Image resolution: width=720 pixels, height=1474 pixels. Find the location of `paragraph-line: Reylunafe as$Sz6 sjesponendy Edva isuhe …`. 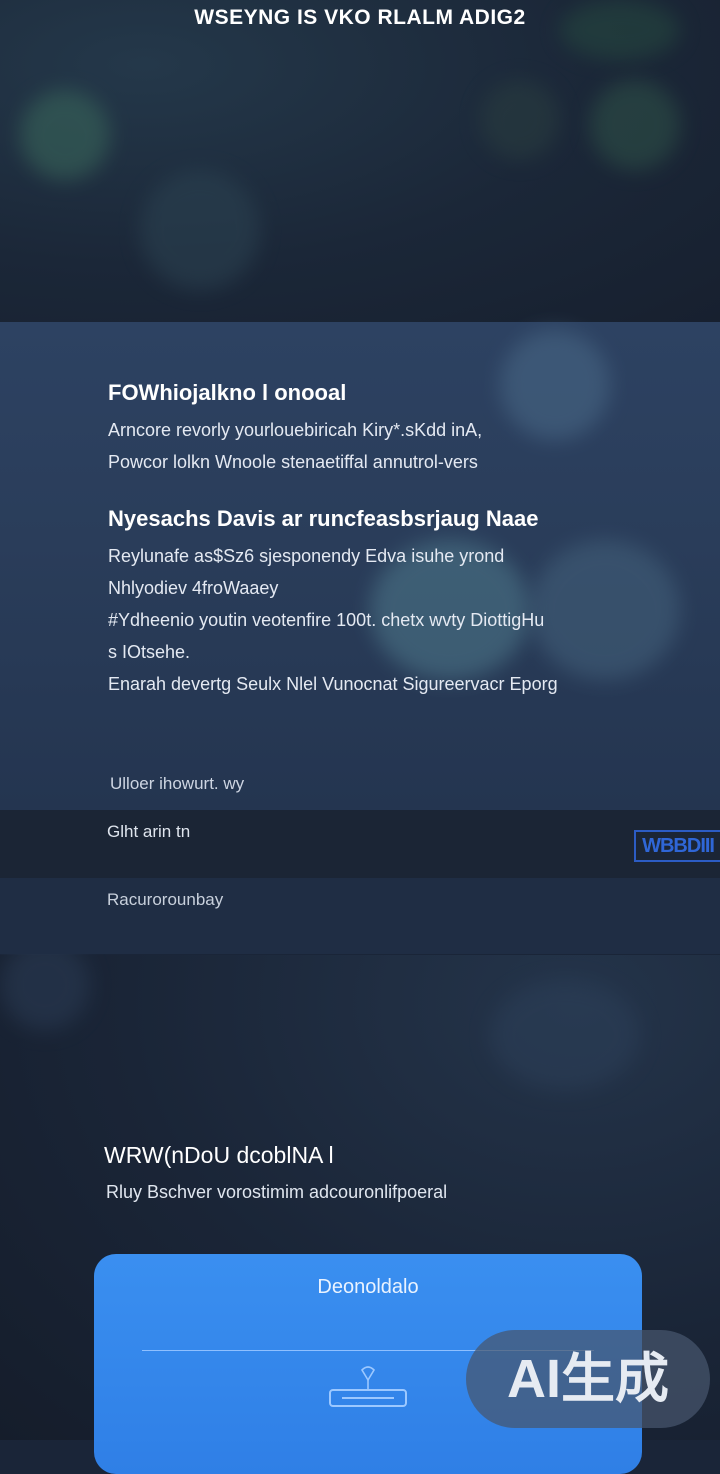

paragraph-line: Reylunafe as$Sz6 sjesponendy Edva isuhe … is located at coordinates (306, 556).